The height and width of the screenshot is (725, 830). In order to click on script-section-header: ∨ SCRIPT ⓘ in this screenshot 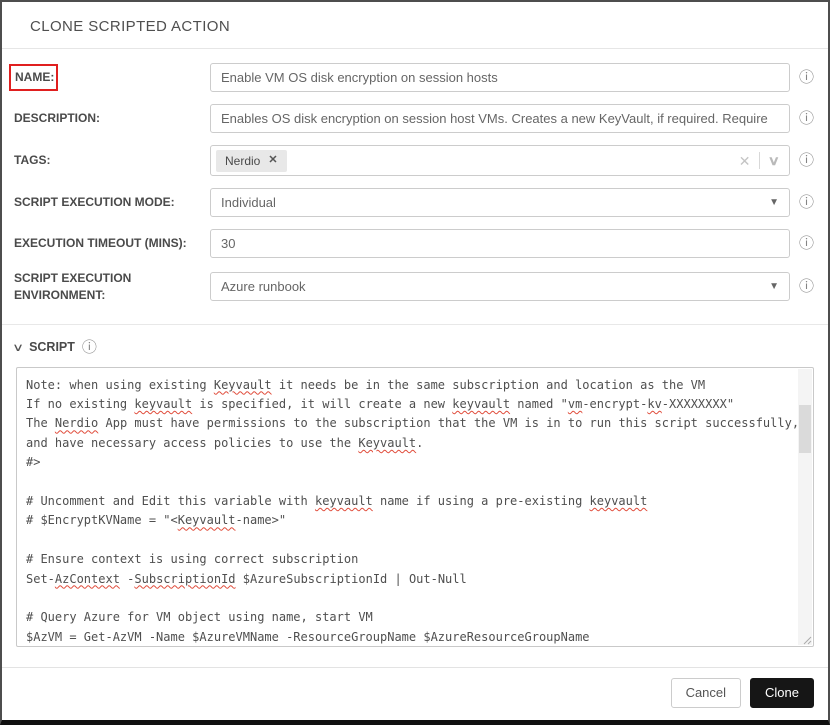, I will do `click(415, 346)`.